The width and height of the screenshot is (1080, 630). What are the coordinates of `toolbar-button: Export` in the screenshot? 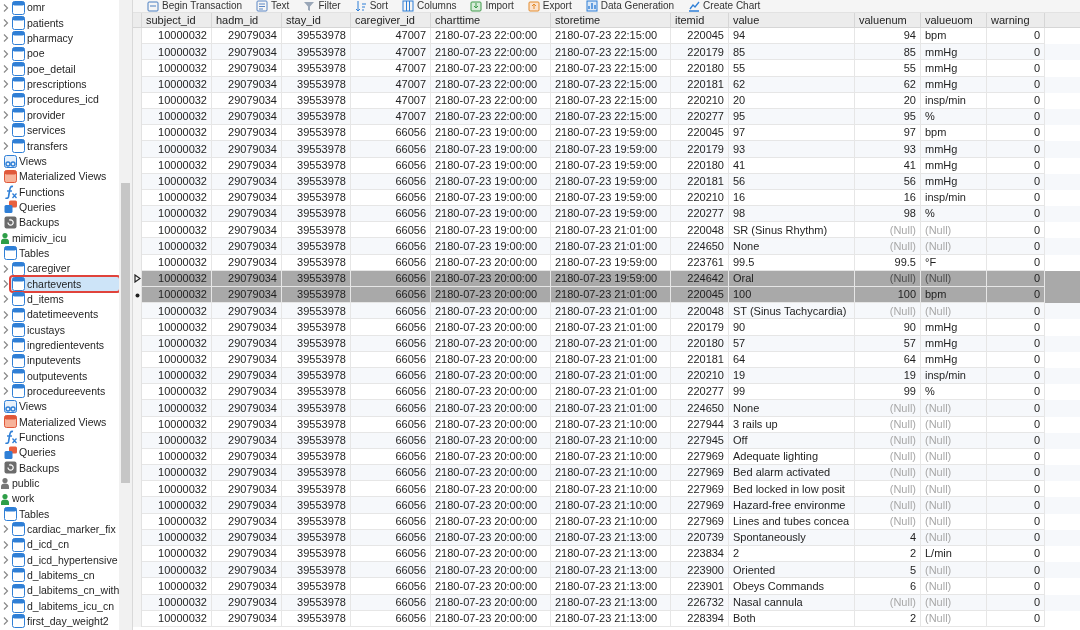 It's located at (549, 6).